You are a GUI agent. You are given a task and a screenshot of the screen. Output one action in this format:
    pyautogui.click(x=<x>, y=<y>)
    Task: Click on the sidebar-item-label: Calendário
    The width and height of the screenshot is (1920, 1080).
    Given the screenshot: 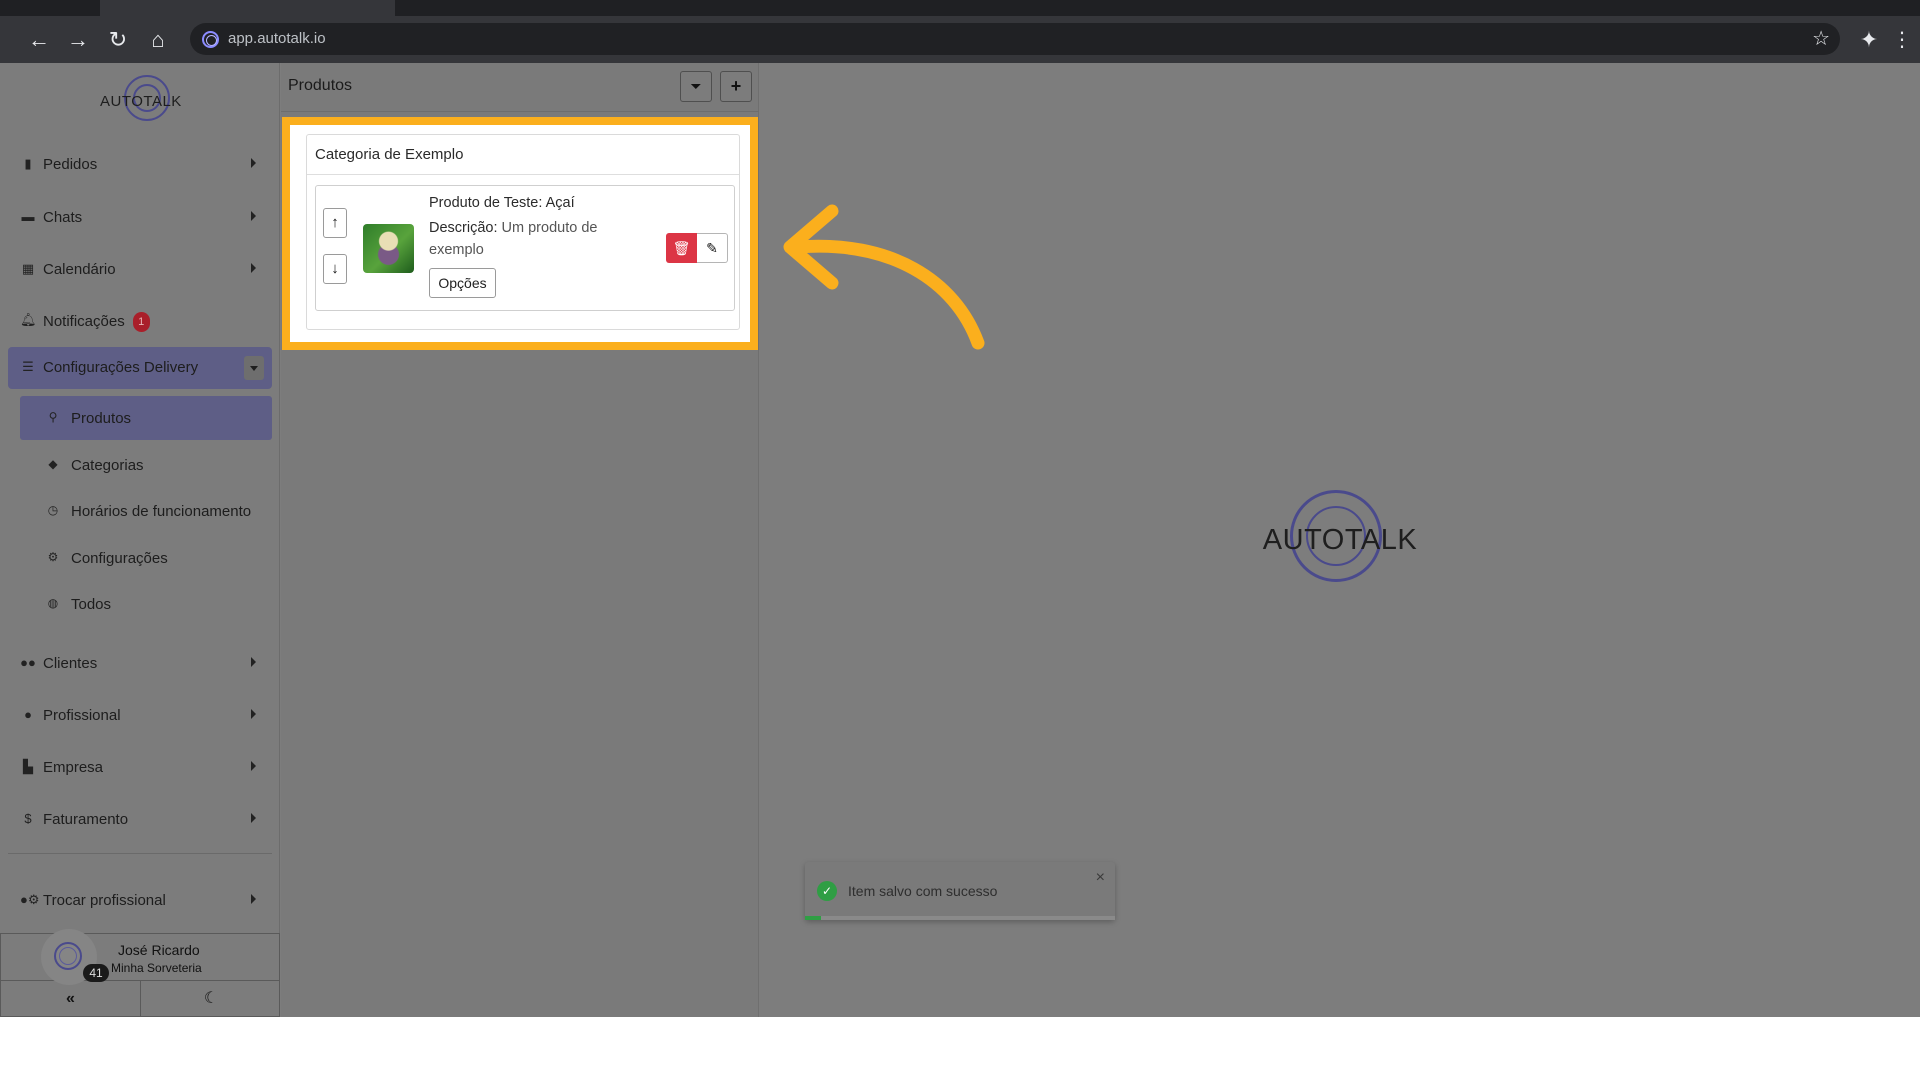 What is the action you would take?
    pyautogui.click(x=79, y=269)
    